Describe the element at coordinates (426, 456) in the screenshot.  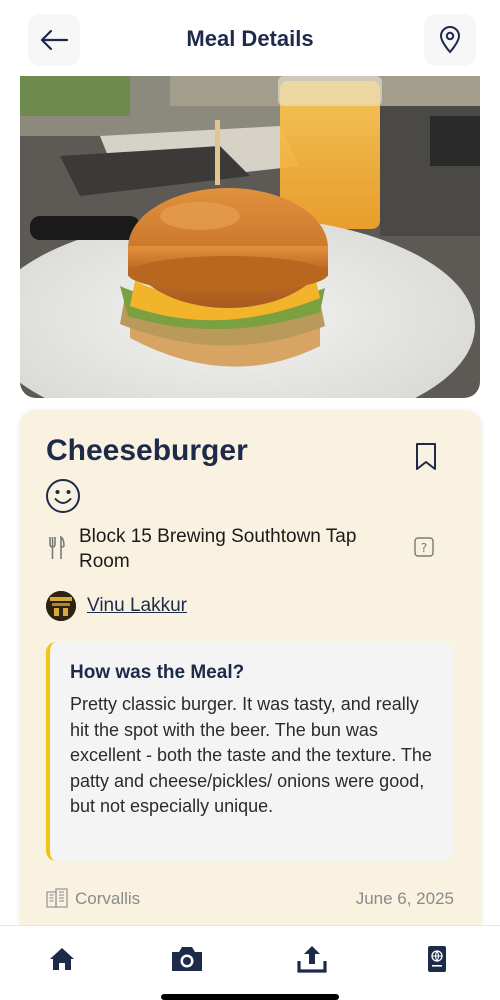
I see `bookmark-icon` at that location.